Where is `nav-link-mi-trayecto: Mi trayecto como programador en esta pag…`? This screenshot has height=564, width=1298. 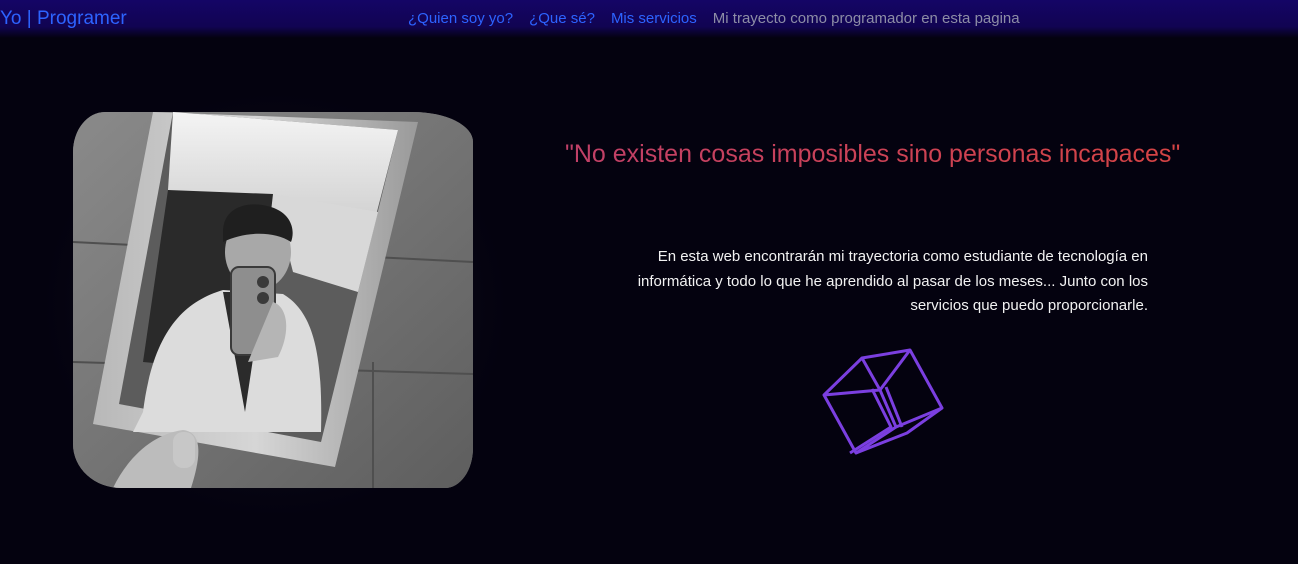 nav-link-mi-trayecto: Mi trayecto como programador en esta pag… is located at coordinates (866, 18).